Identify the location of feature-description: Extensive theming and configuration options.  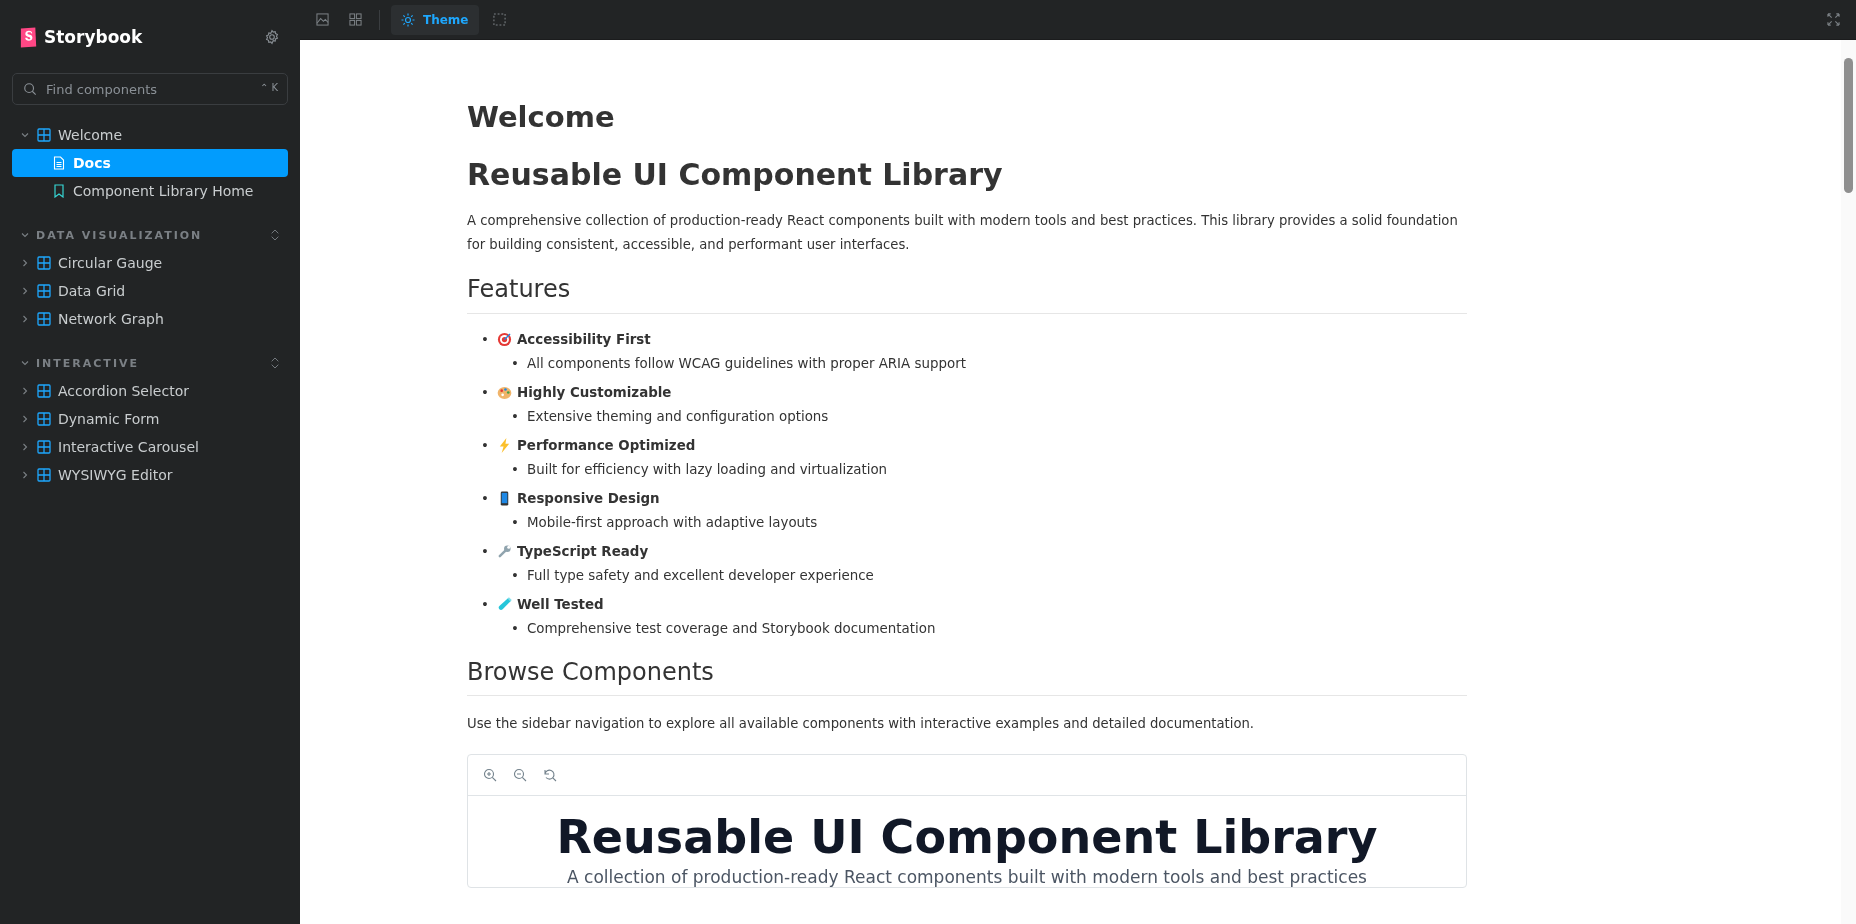
(678, 416).